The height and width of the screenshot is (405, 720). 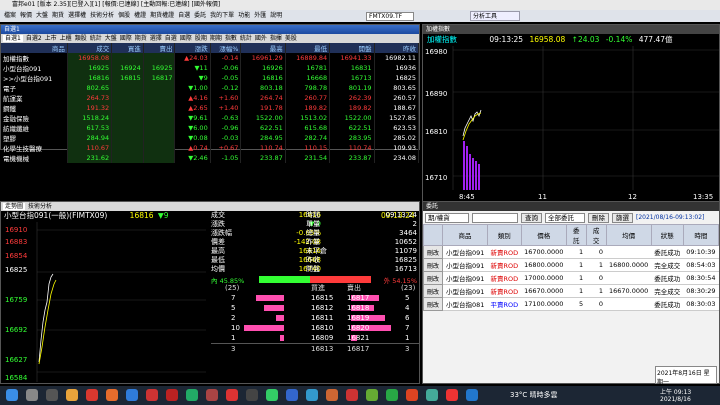 I want to click on quote-tab-12: 股期, so click(x=201, y=38).